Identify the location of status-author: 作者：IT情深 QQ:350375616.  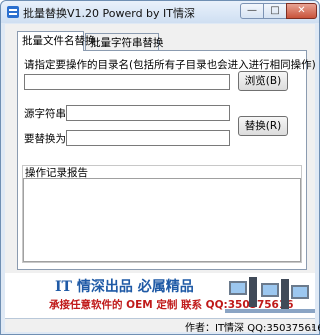
(252, 328).